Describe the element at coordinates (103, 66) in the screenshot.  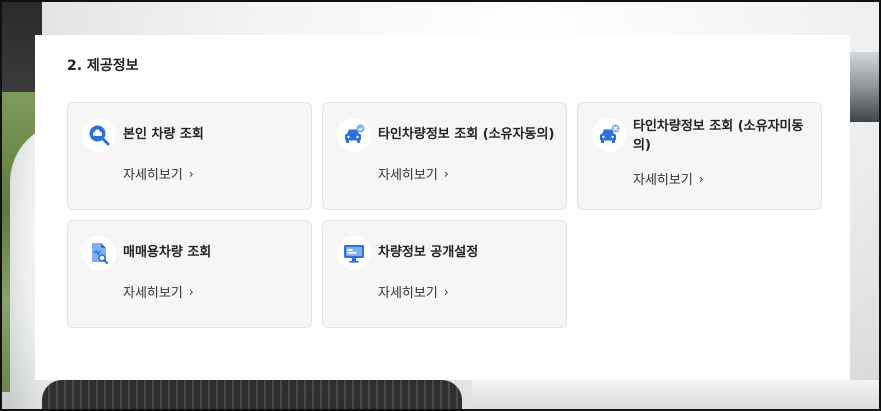
I see `section-title: 2. 제공정보` at that location.